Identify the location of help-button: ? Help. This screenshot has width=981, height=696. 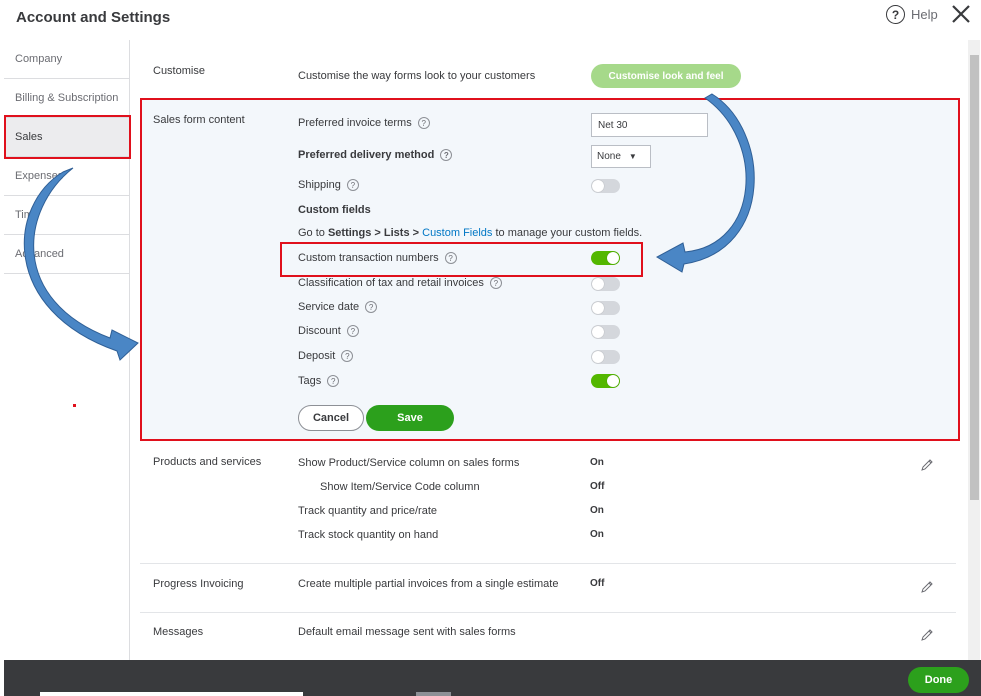
(912, 14).